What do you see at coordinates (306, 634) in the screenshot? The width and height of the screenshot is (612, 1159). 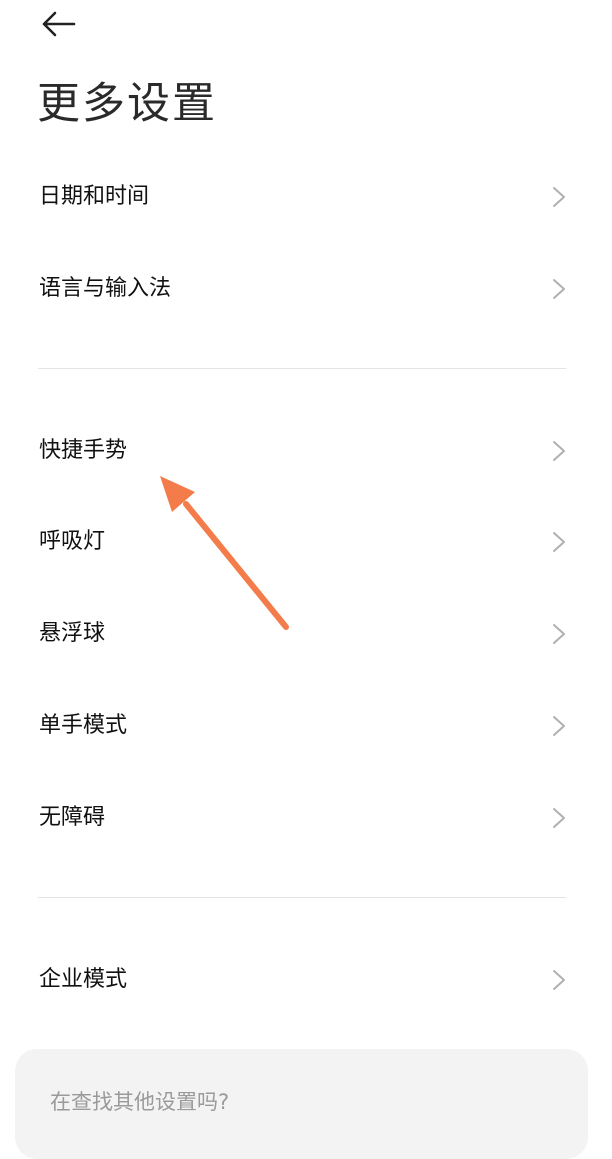 I see `settings-item-floating-ball: 悬浮球` at bounding box center [306, 634].